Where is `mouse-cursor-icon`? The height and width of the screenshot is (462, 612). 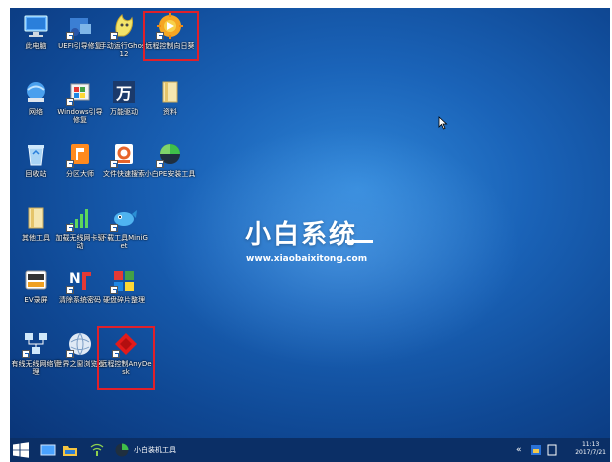 mouse-cursor-icon is located at coordinates (443, 124).